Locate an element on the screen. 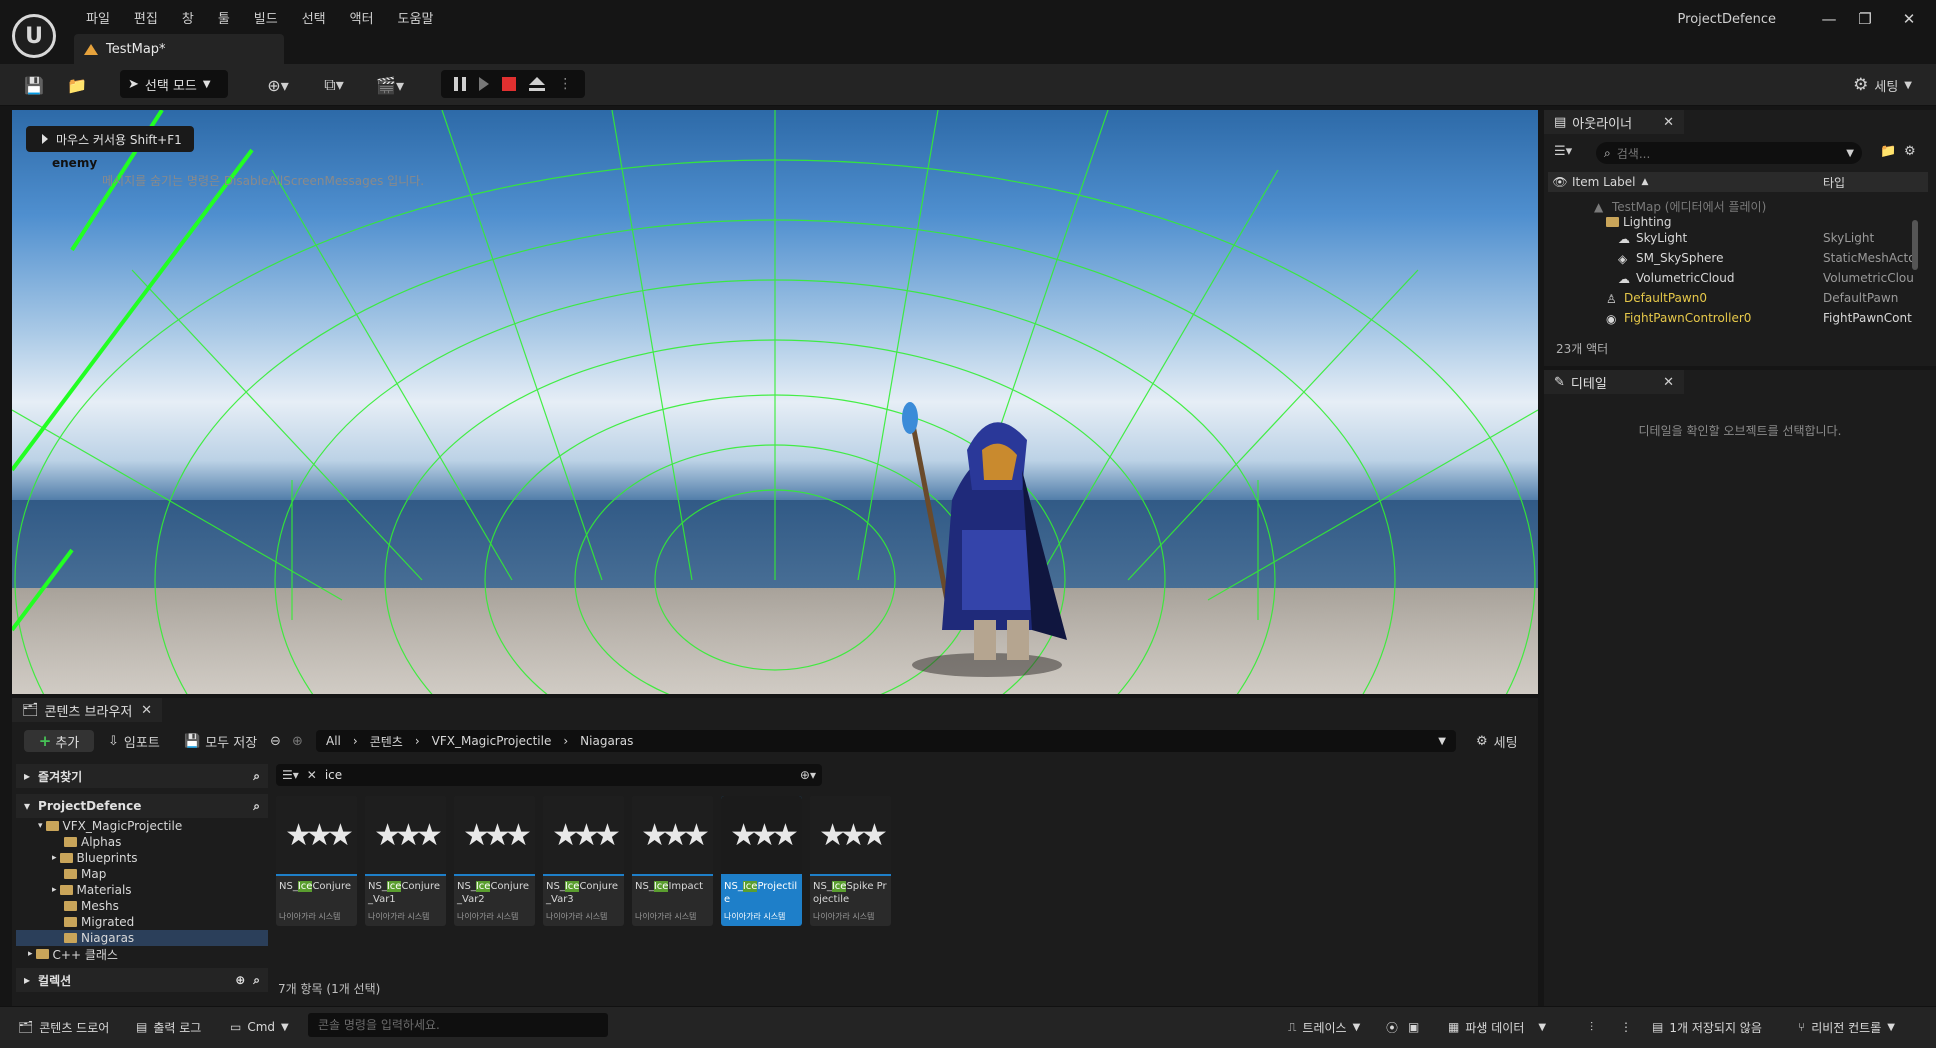 The height and width of the screenshot is (1048, 1936). save-icon: 💾 is located at coordinates (34, 85).